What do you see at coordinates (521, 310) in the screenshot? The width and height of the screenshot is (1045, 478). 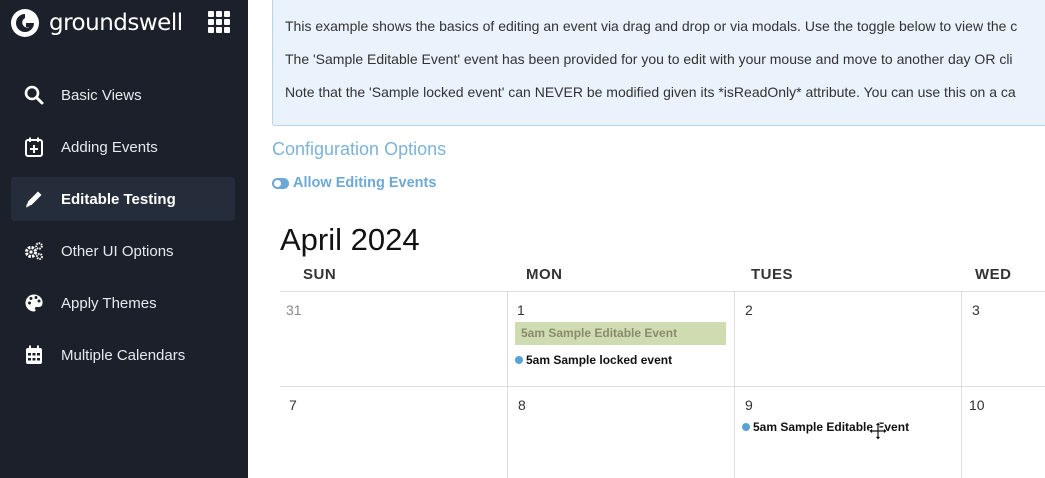 I see `day-cell-number: 1` at bounding box center [521, 310].